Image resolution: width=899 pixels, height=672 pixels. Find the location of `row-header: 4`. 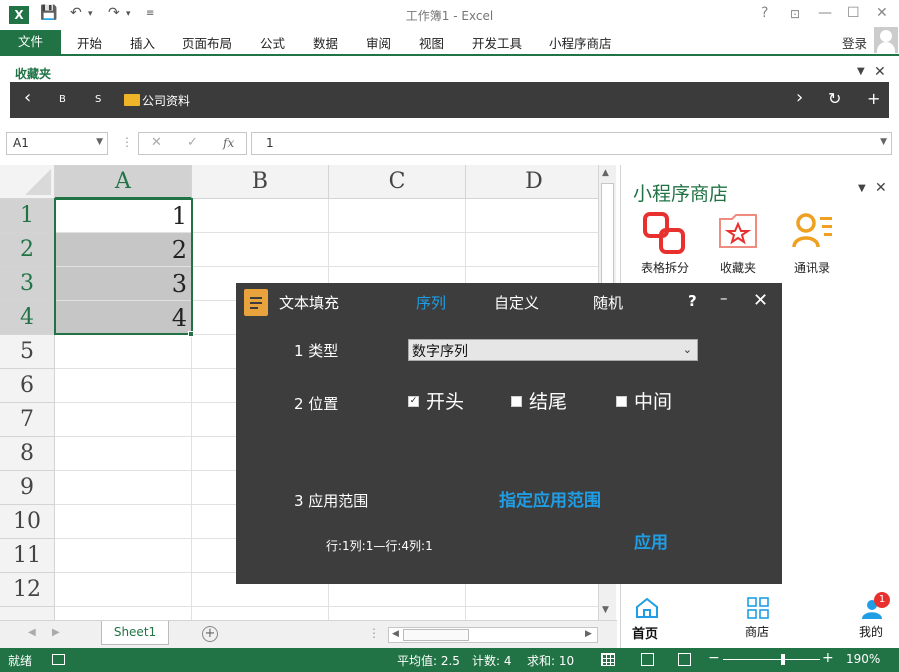

row-header: 4 is located at coordinates (27, 318).